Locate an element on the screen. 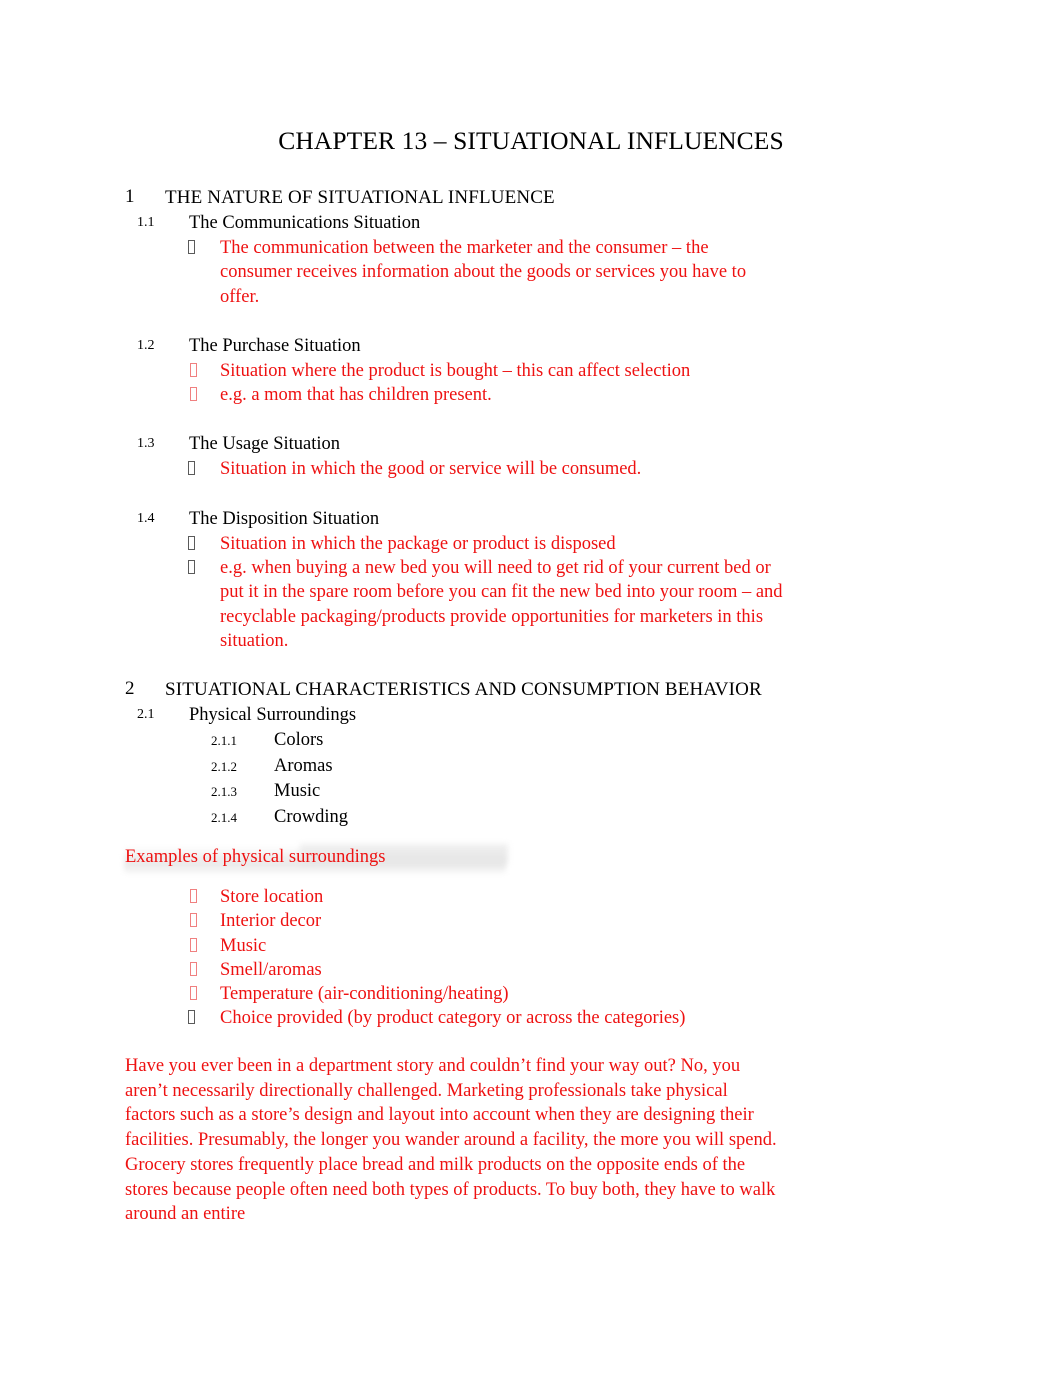 Image resolution: width=1062 pixels, height=1377 pixels. examples-bullet-1: Store location is located at coordinates (272, 897).